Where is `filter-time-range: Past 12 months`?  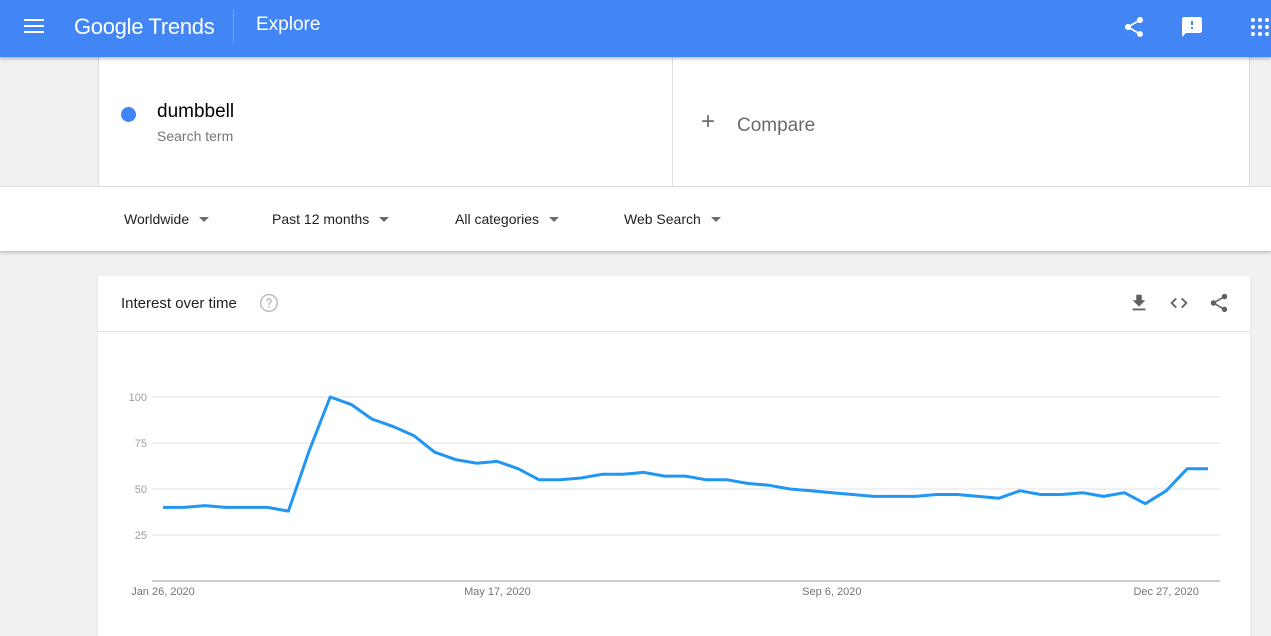
filter-time-range: Past 12 months is located at coordinates (330, 219).